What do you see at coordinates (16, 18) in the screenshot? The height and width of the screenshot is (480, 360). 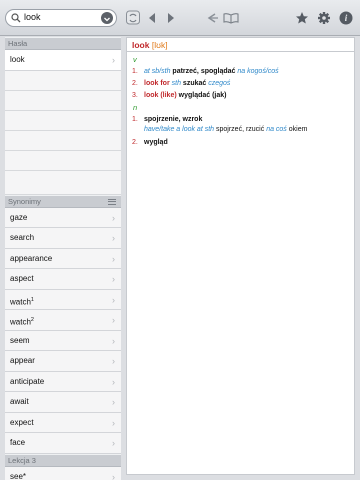 I see `search-icon` at bounding box center [16, 18].